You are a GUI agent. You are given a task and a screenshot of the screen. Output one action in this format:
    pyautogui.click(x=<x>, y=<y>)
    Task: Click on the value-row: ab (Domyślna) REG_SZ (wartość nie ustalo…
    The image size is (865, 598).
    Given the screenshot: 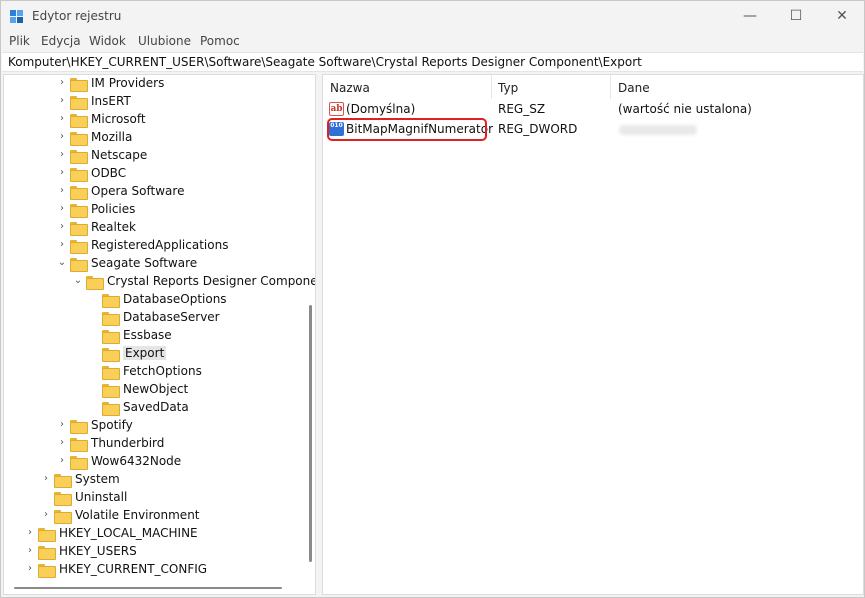 What is the action you would take?
    pyautogui.click(x=593, y=109)
    